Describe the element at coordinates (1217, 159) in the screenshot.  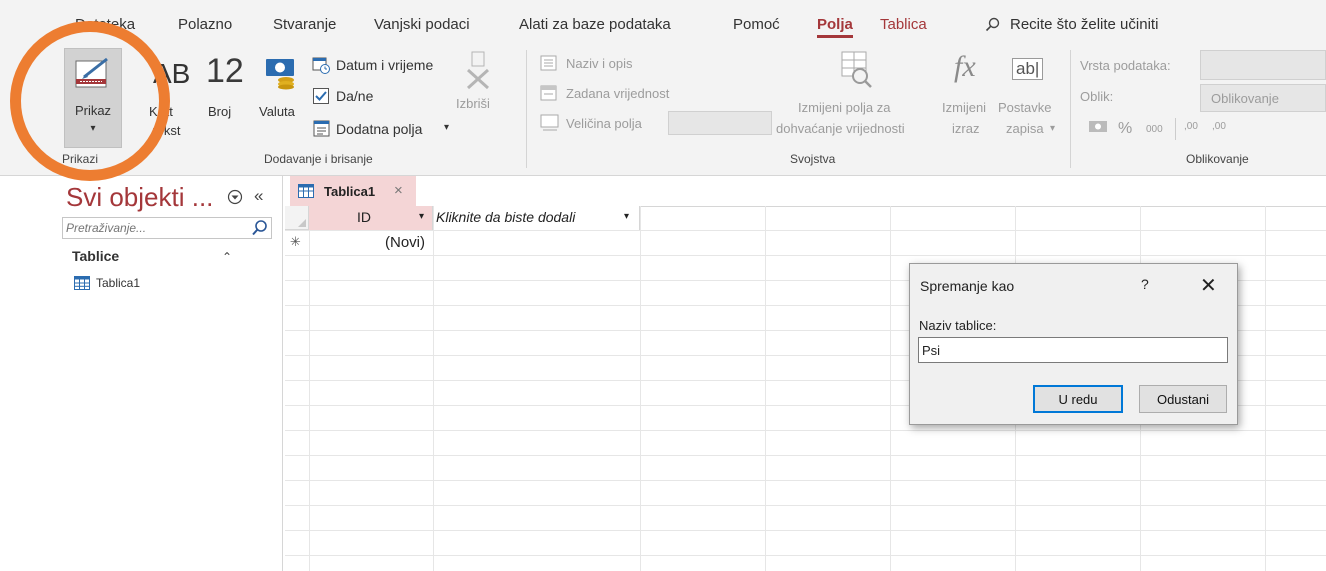
I see `group-label-oblikovanje: Oblikovanje` at that location.